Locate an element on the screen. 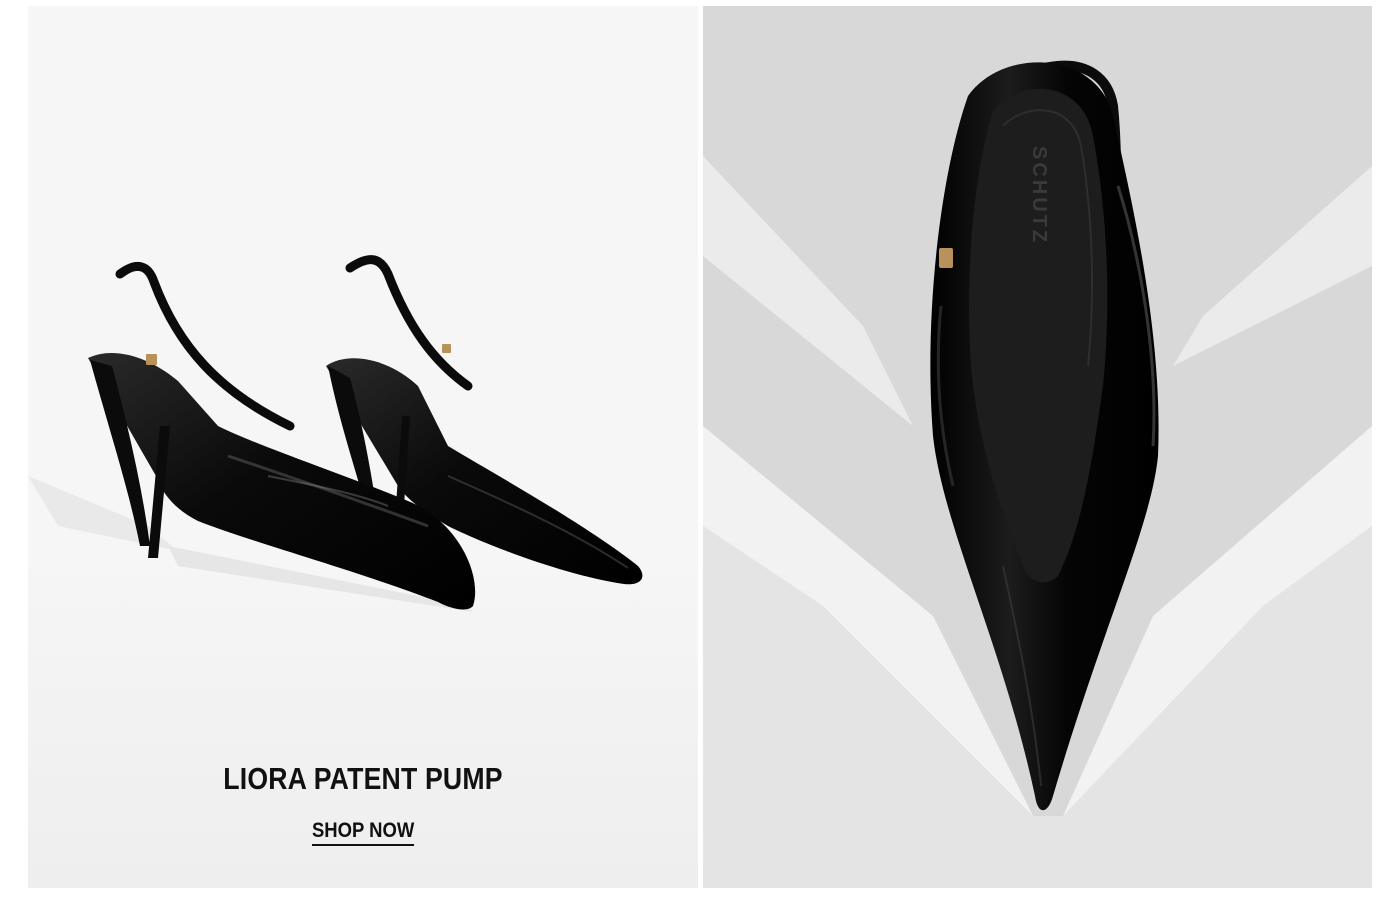 The image size is (1400, 901). insole-brand-mark: SCHUTZ is located at coordinates (1039, 195).